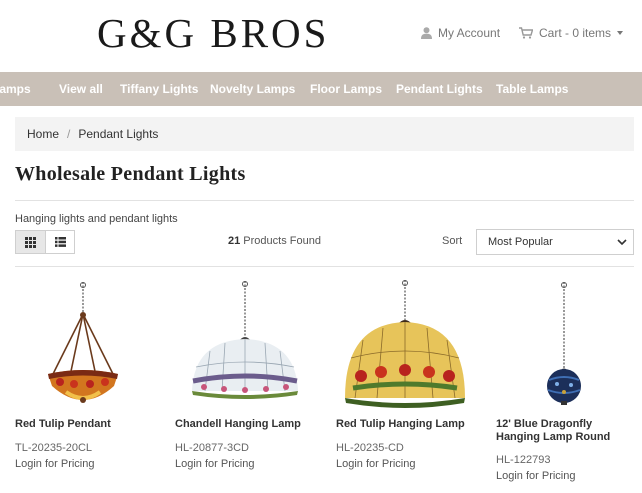  Describe the element at coordinates (118, 134) in the screenshot. I see `breadcrumb-current: Pendant Lights` at that location.